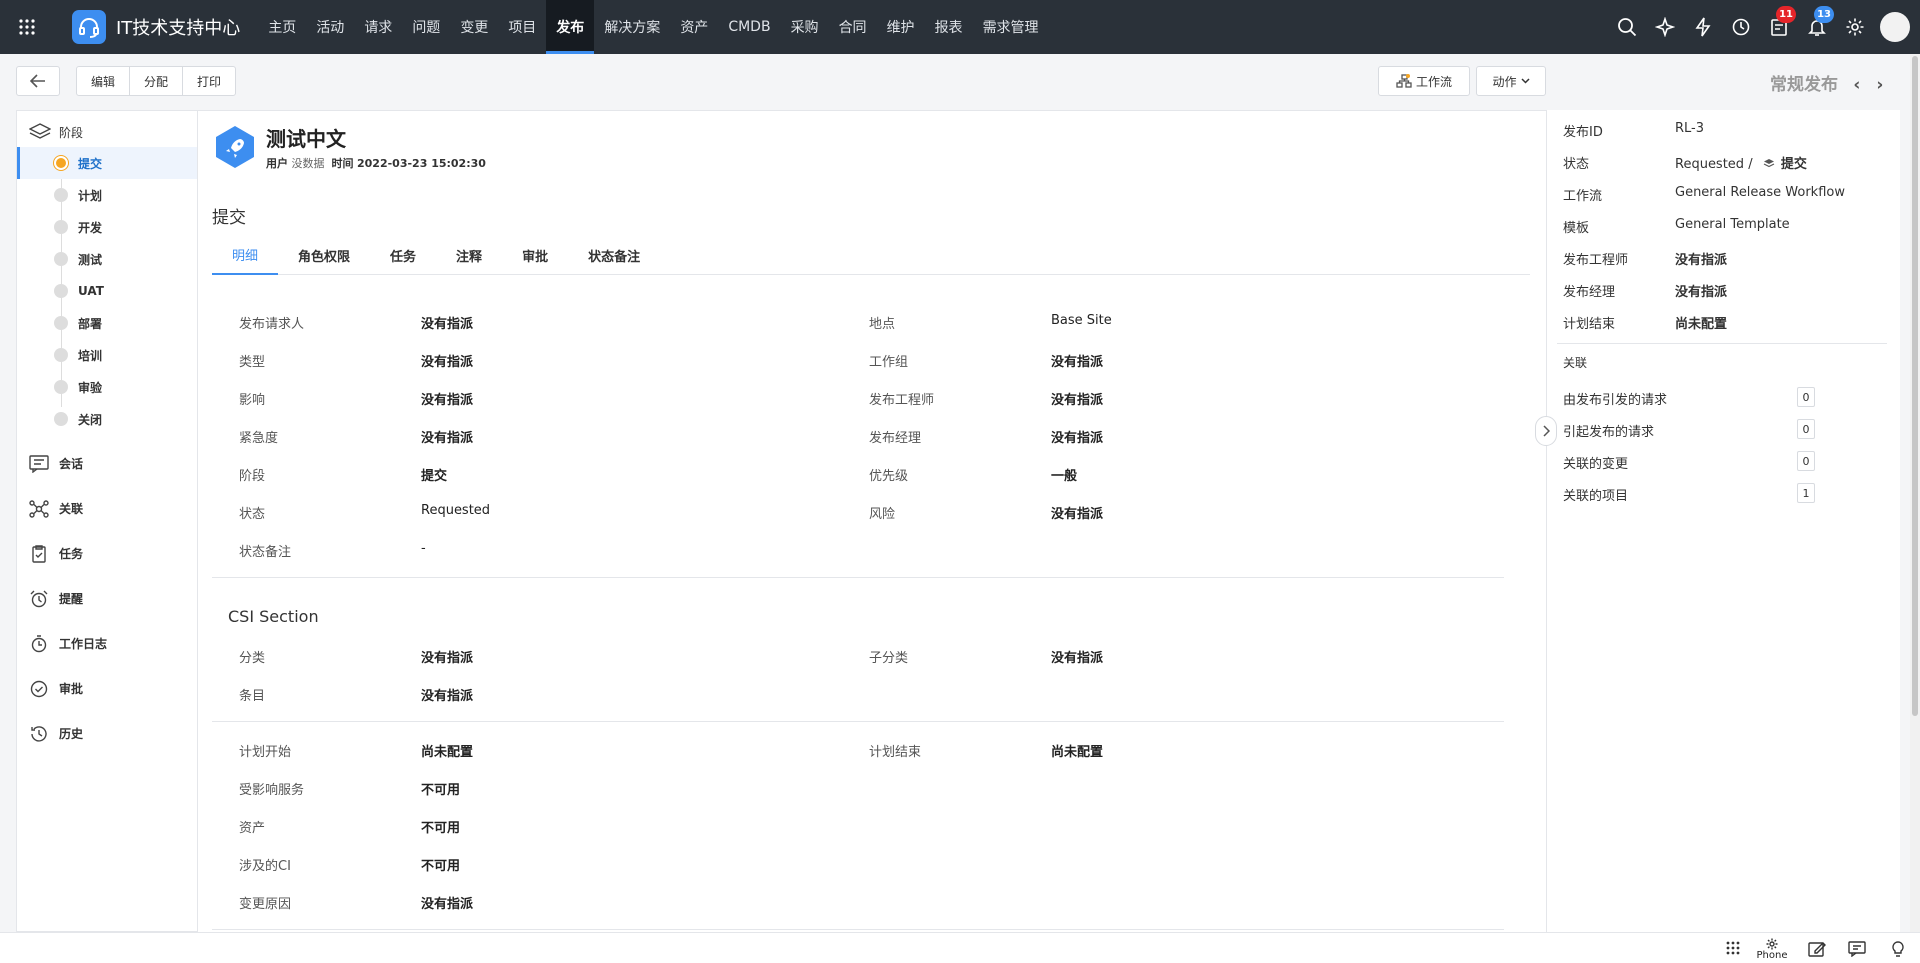  I want to click on sidelink-tasks: 任务, so click(107, 553).